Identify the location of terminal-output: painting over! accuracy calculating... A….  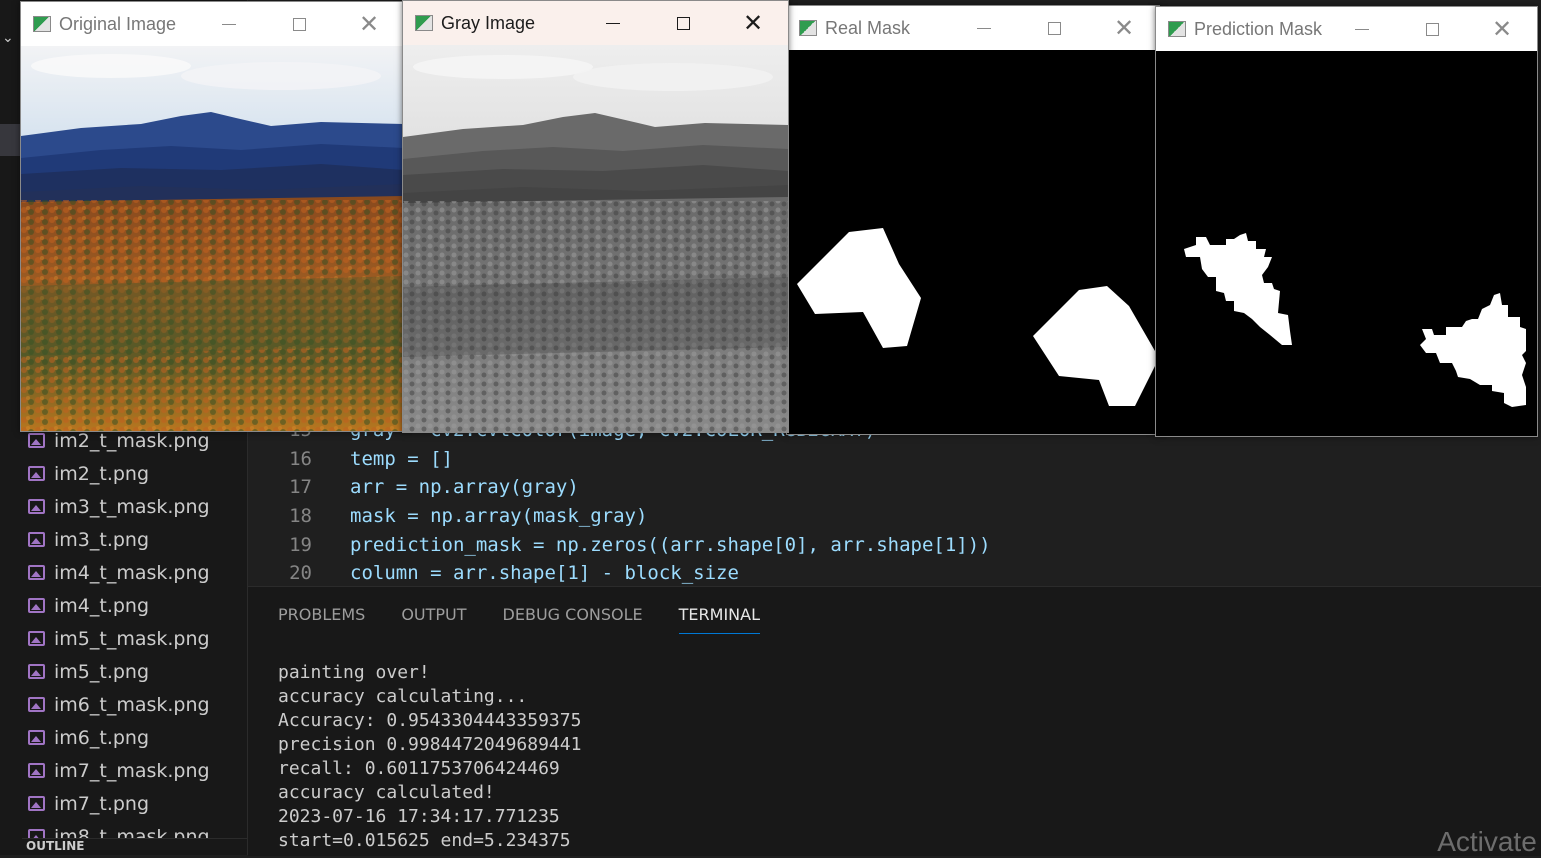
(429, 757).